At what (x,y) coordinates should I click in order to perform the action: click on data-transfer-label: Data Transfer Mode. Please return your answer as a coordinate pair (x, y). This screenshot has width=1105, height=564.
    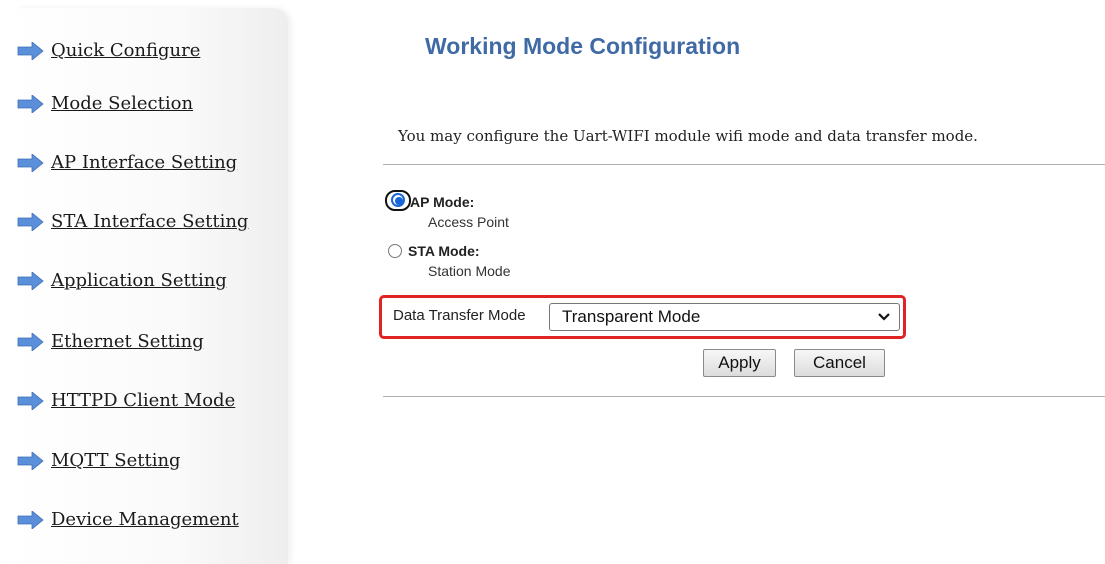
    Looking at the image, I should click on (459, 315).